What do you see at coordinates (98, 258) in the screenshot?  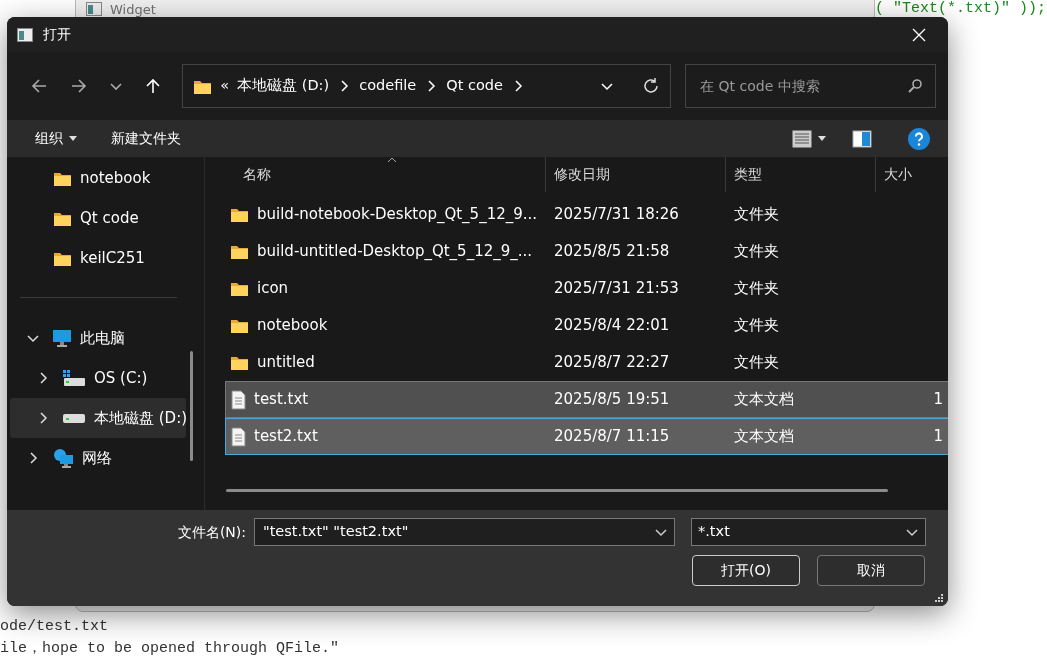 I see `sidebar-item: keilC251` at bounding box center [98, 258].